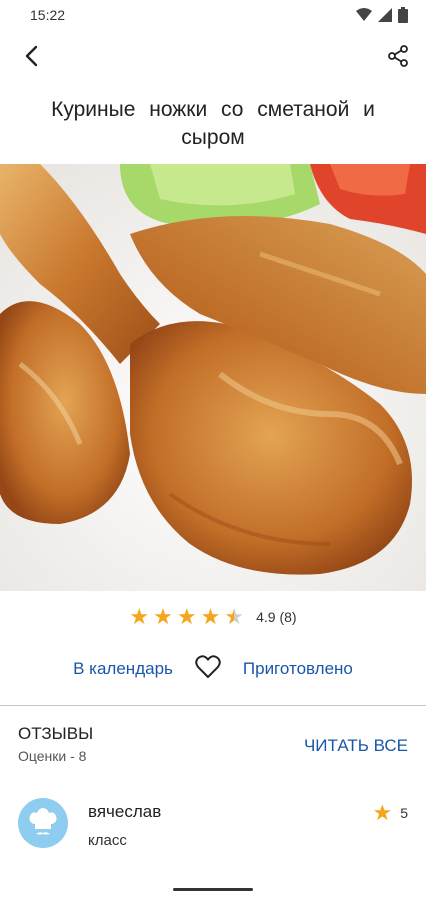 Image resolution: width=426 pixels, height=900 pixels. I want to click on favorite-button, so click(208, 669).